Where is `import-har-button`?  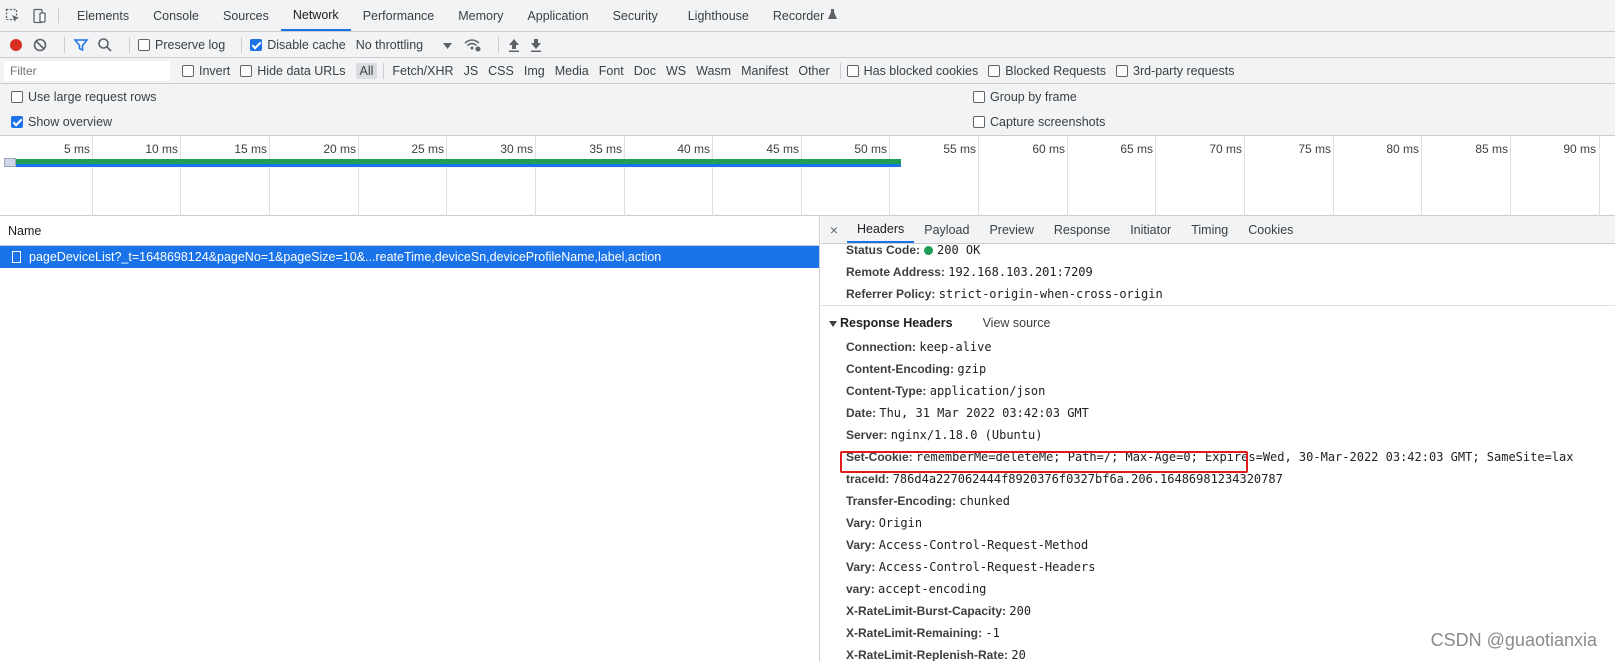 import-har-button is located at coordinates (514, 44).